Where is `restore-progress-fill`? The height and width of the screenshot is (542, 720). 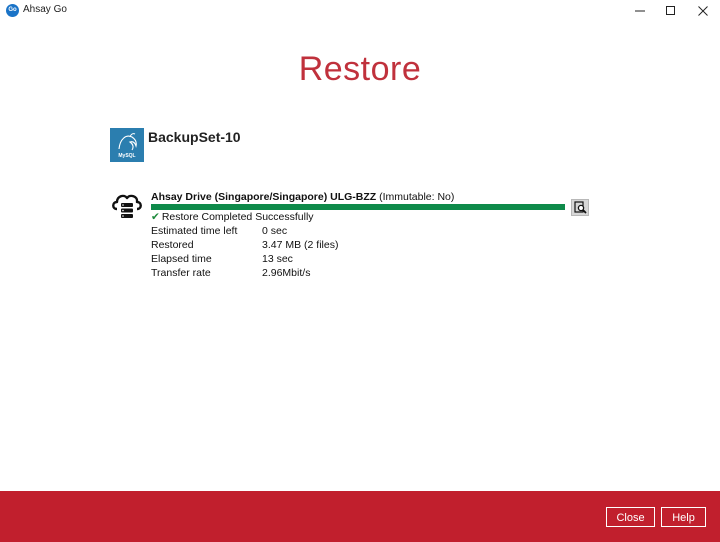 restore-progress-fill is located at coordinates (358, 207).